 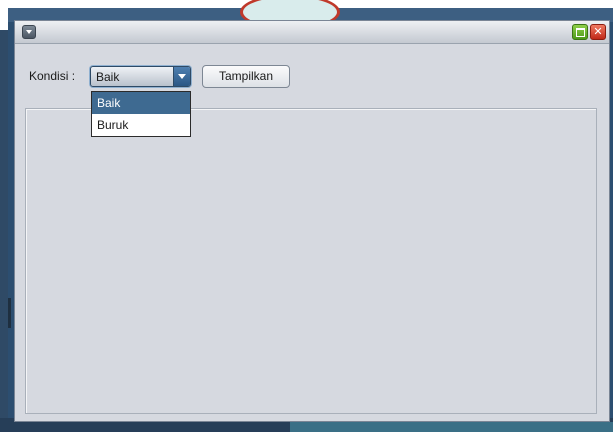 What do you see at coordinates (312, 32) in the screenshot?
I see `title-bar: ✕` at bounding box center [312, 32].